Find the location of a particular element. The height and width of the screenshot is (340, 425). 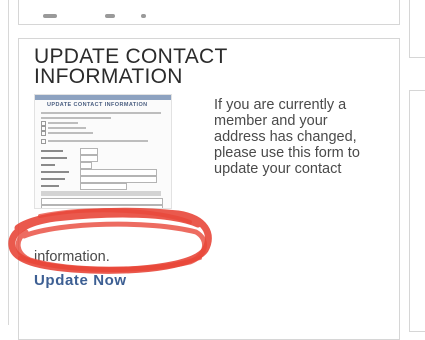

thumbnail-title: UPDATE CONTACT INFORMATION is located at coordinates (97, 105).